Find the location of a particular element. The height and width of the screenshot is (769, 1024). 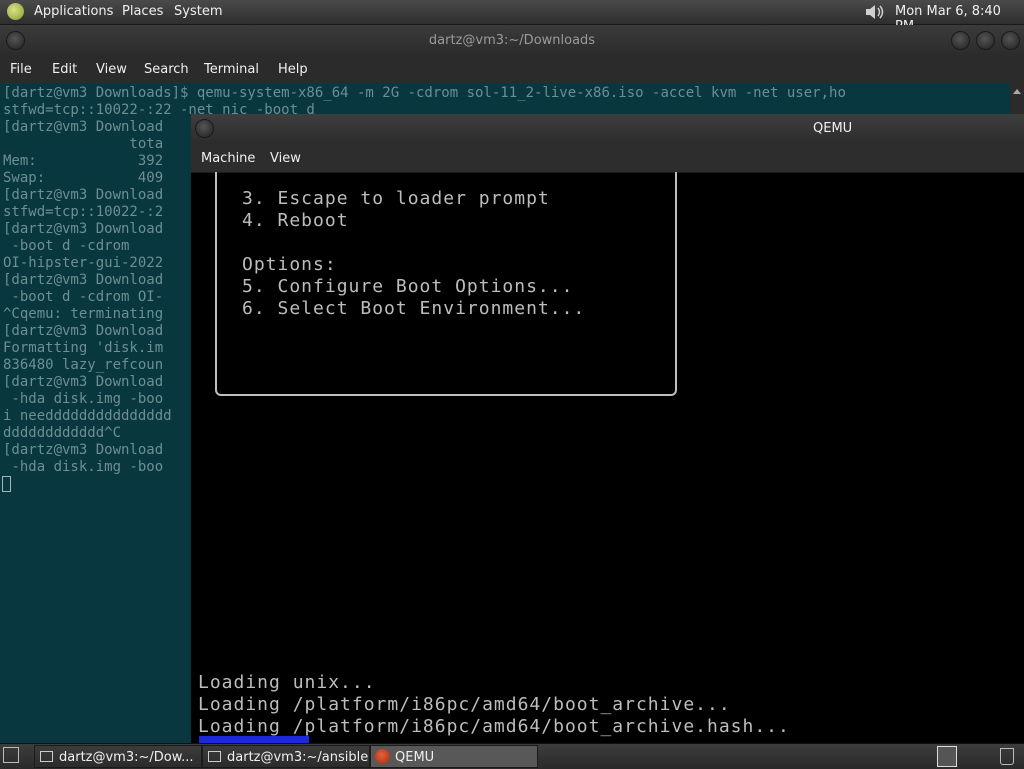

scroll-up-icon is located at coordinates (1017, 91).